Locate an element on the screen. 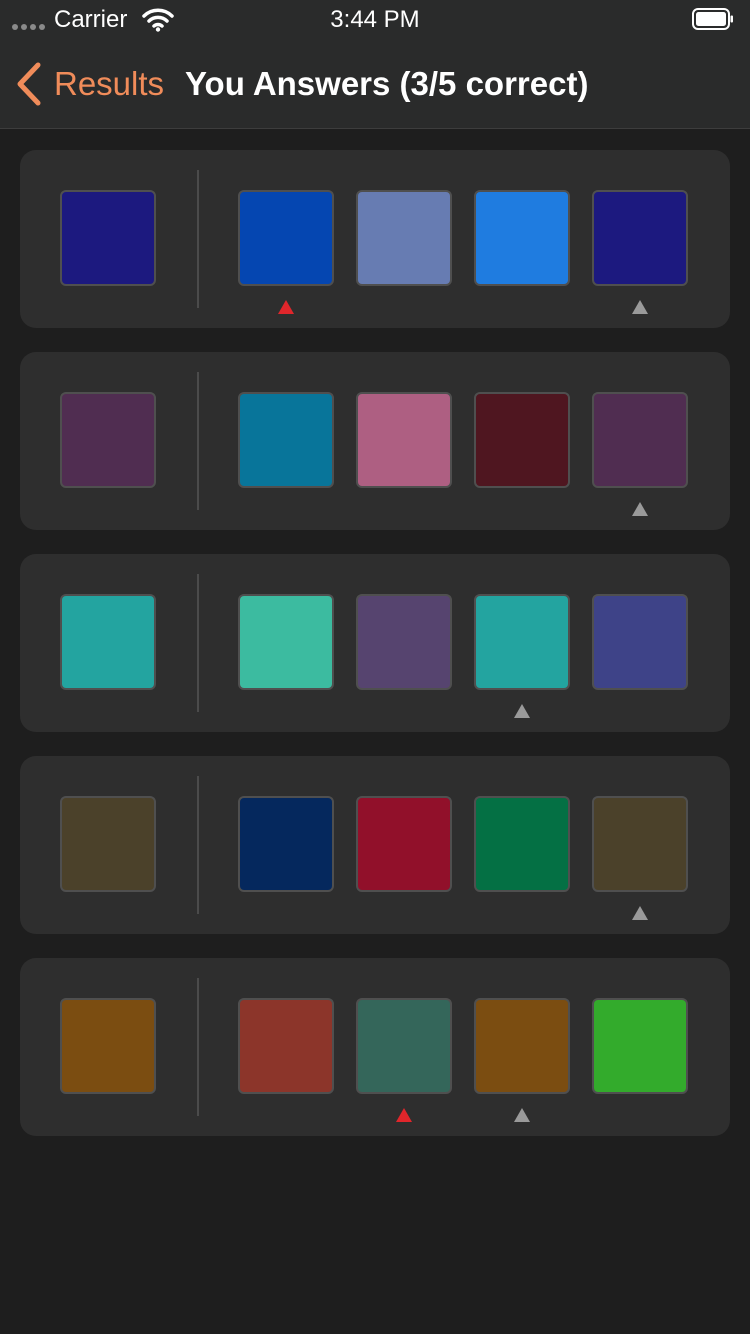 The width and height of the screenshot is (750, 1334). back-label: Results is located at coordinates (109, 83).